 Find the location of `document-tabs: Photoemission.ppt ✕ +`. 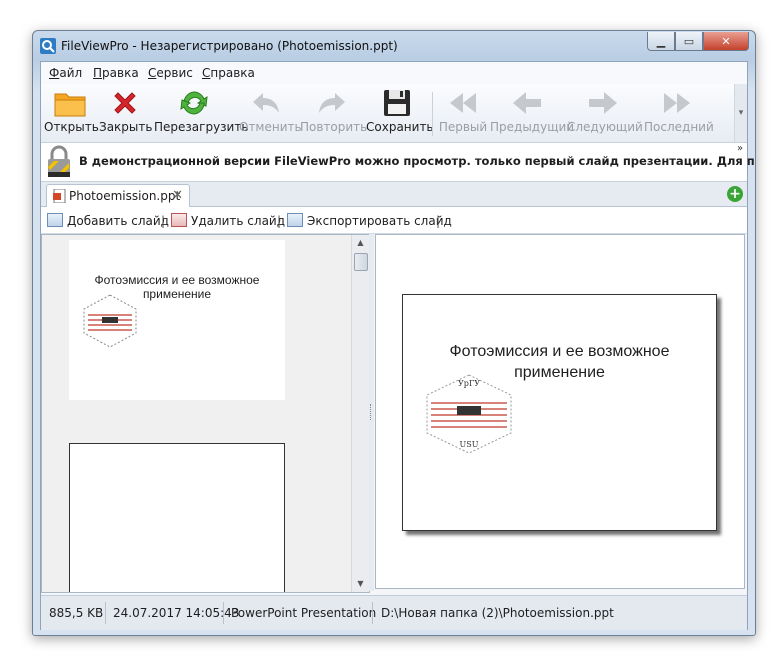

document-tabs: Photoemission.ppt ✕ + is located at coordinates (394, 194).